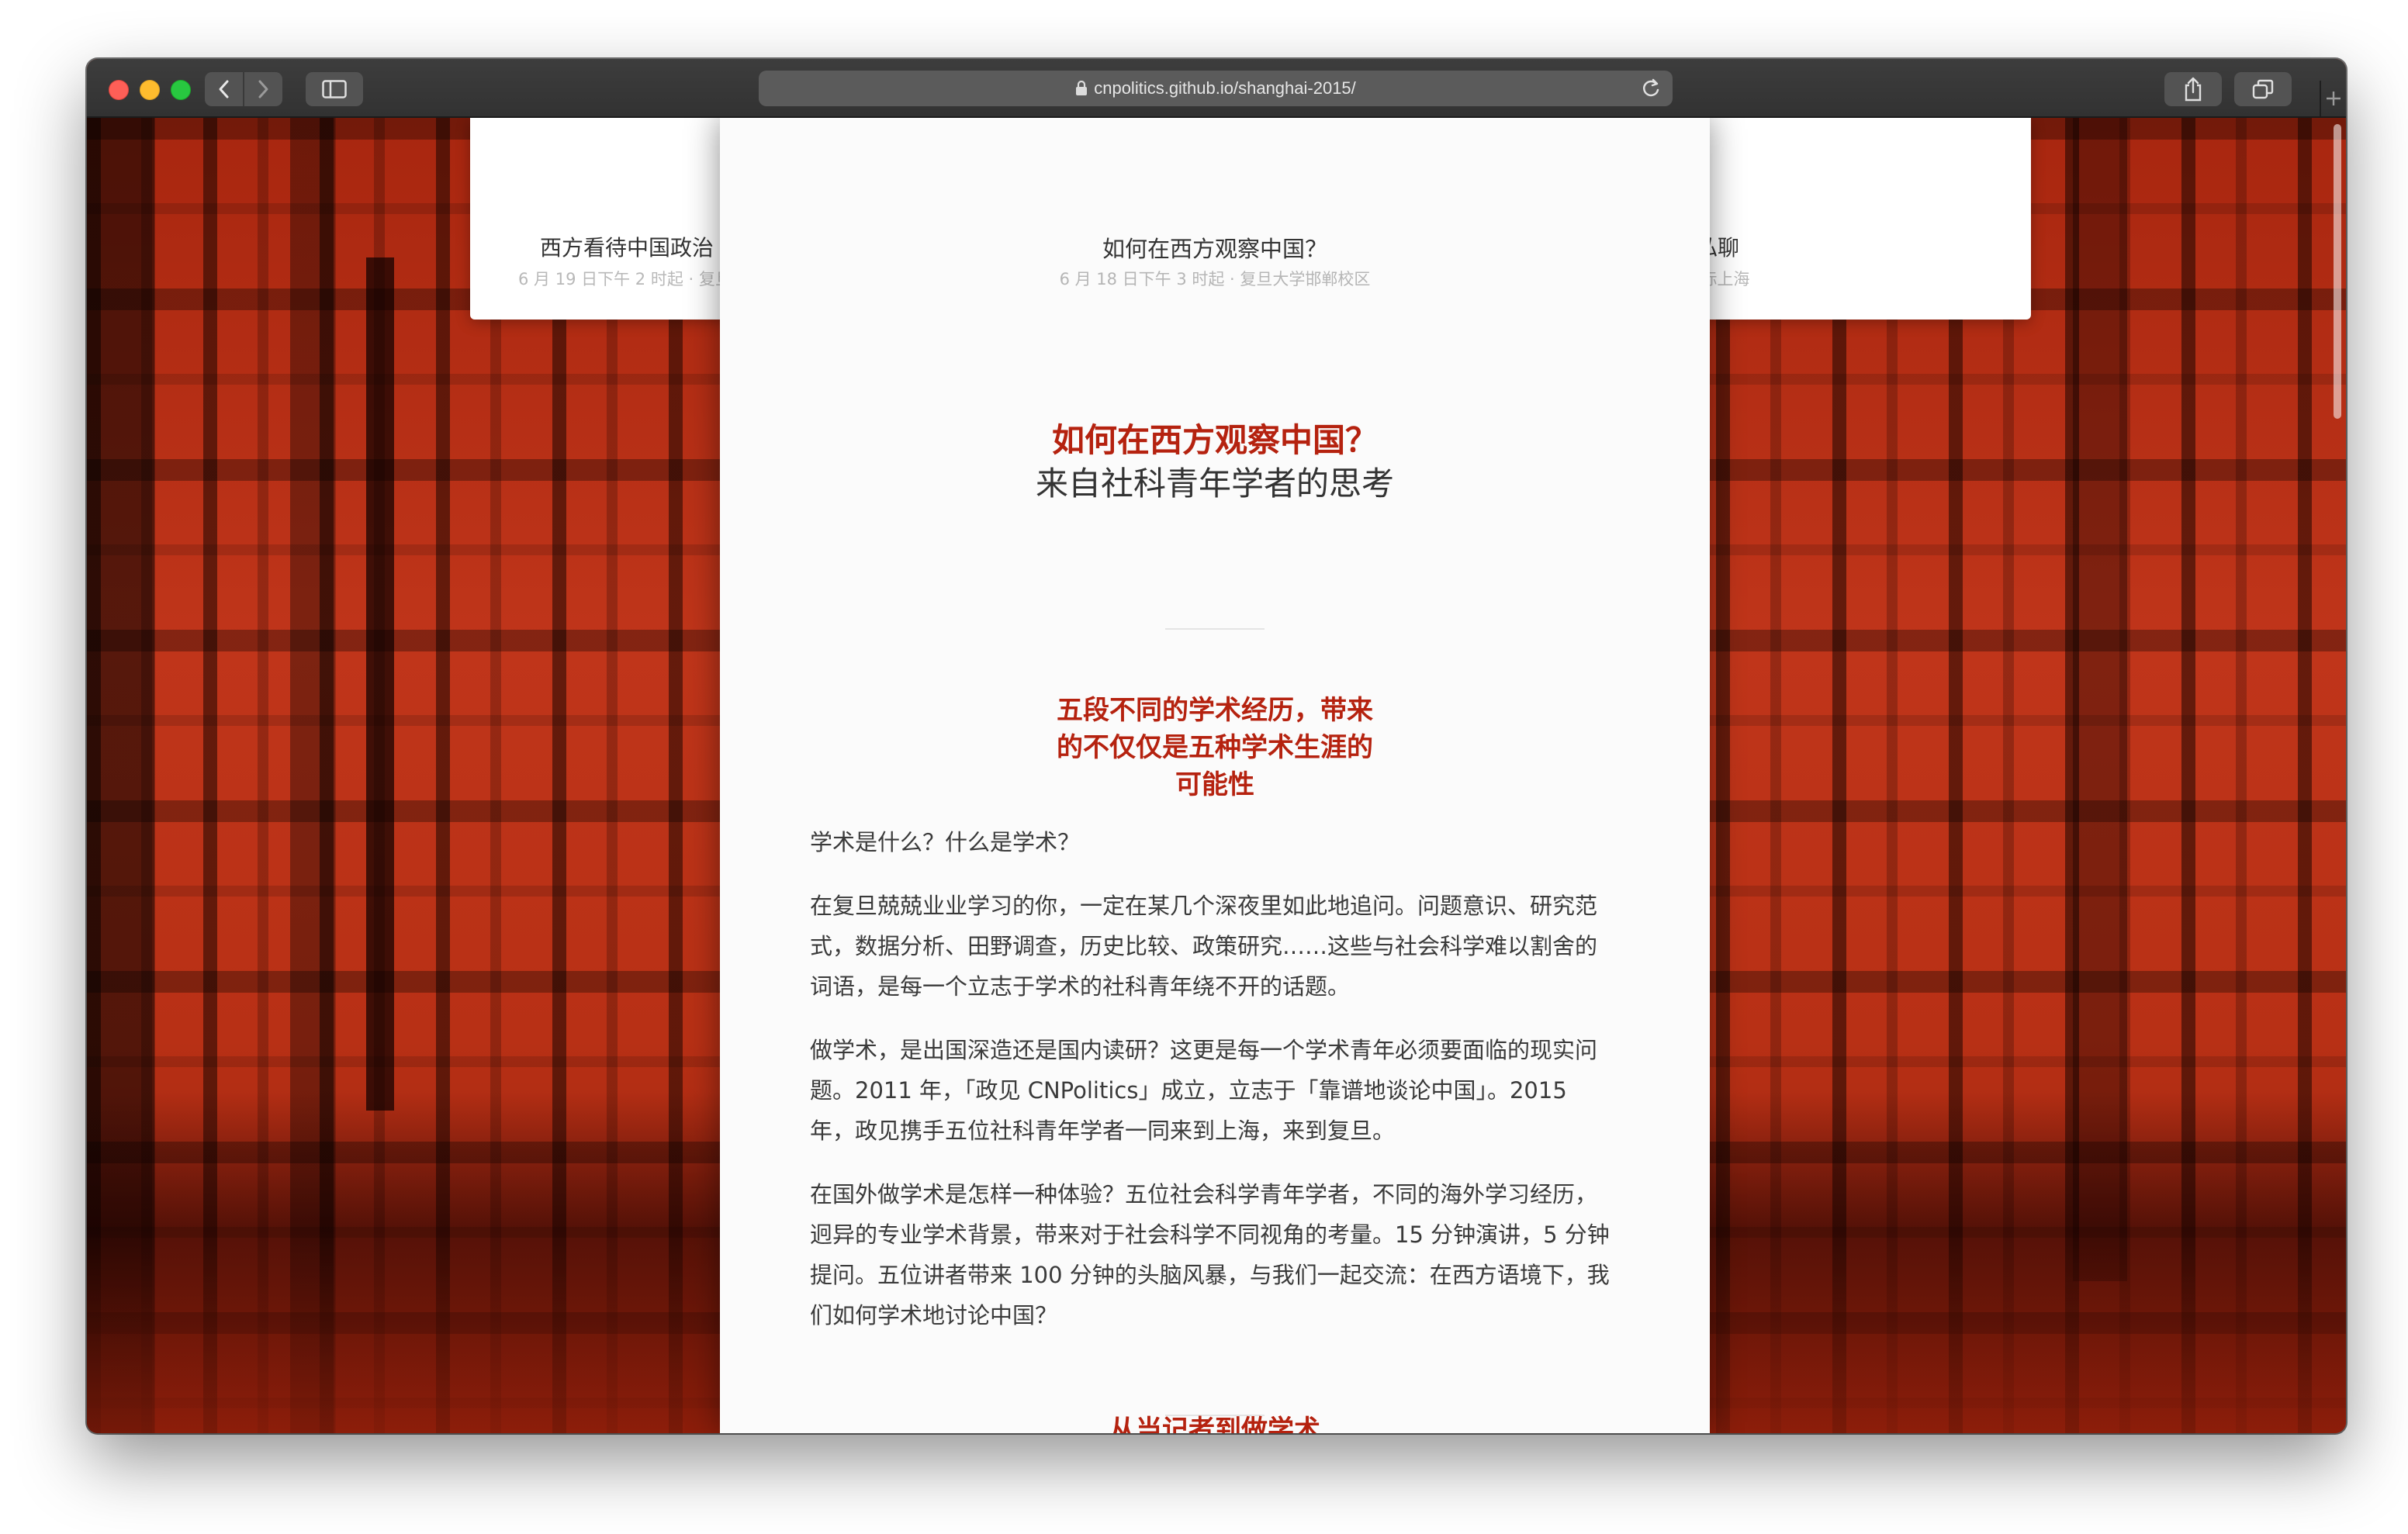  I want to click on event-card-meta: · 坐标上海, so click(1712, 279).